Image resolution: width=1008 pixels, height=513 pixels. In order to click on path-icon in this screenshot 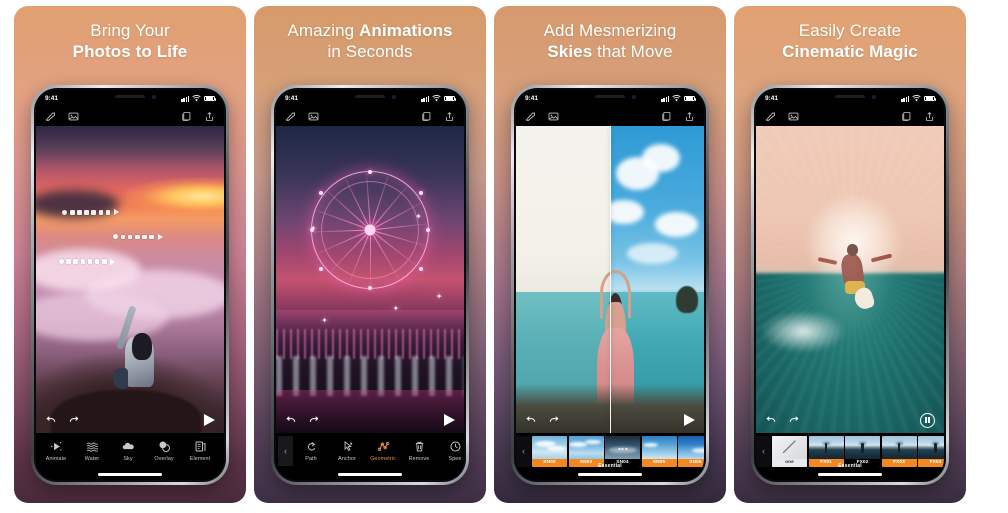, I will do `click(311, 446)`.